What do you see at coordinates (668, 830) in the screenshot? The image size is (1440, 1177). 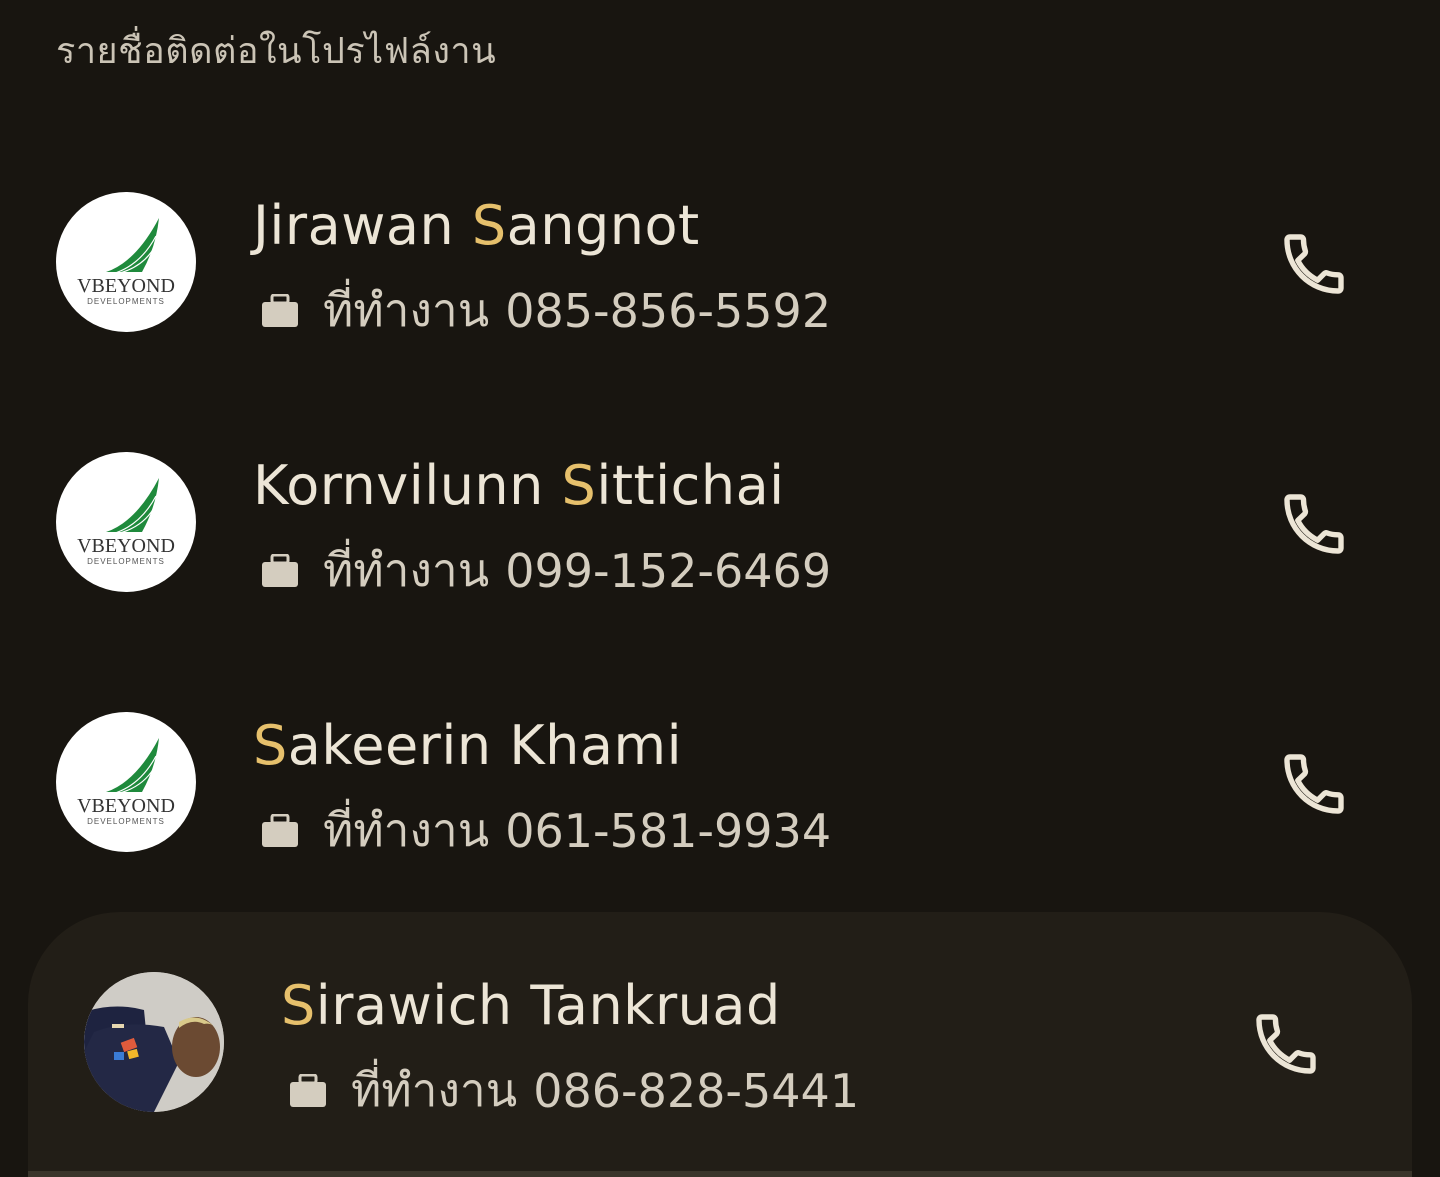 I see `phone-number: 061-581-9934` at bounding box center [668, 830].